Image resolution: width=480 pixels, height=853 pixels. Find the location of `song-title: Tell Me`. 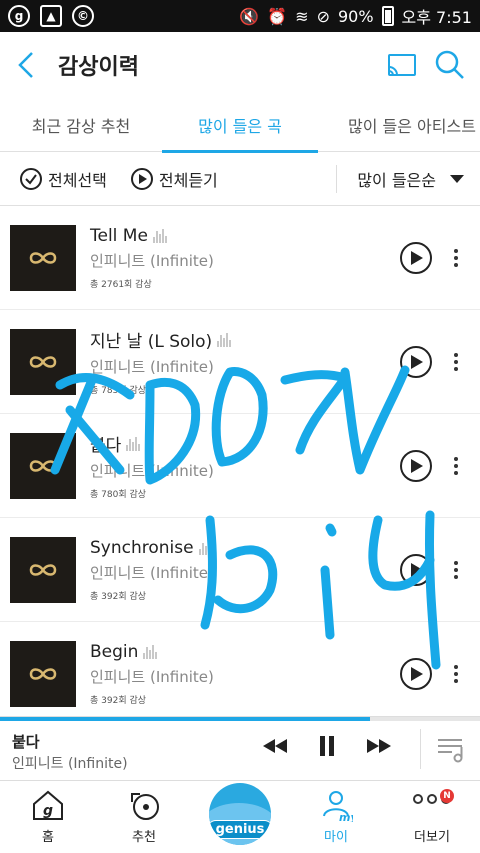

song-title: Tell Me is located at coordinates (245, 236).